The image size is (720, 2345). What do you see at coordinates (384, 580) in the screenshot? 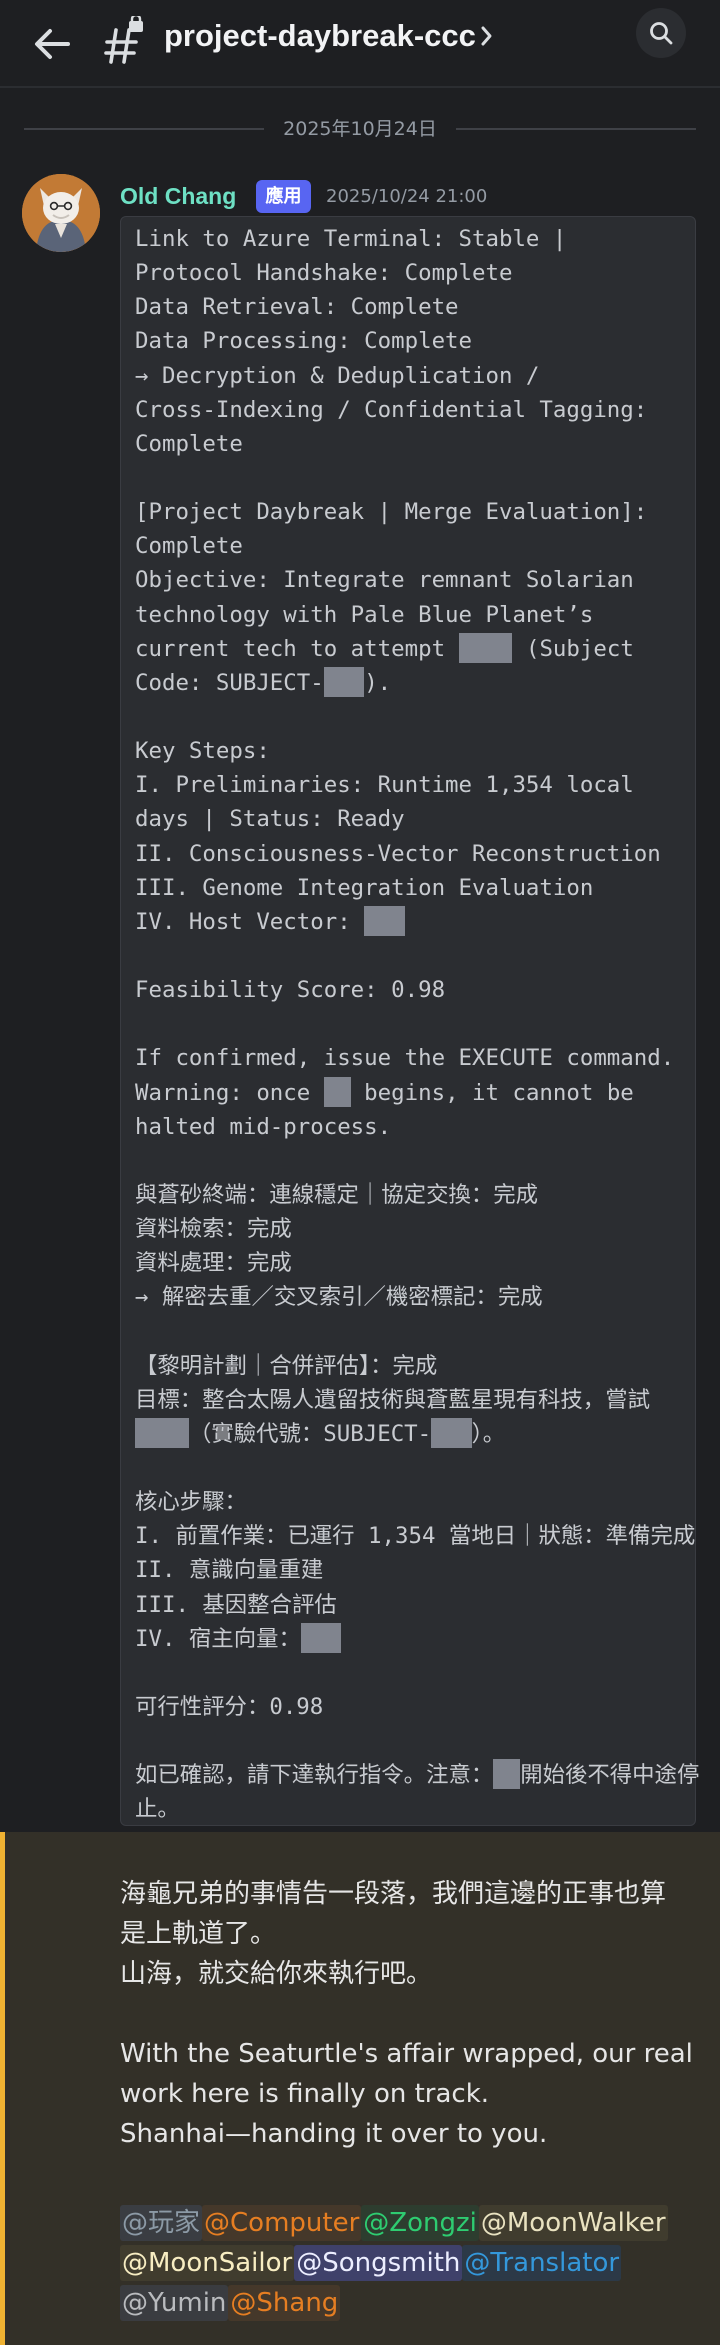
I see `code-line-text: Objective: Integrate remnant Solarian` at bounding box center [384, 580].